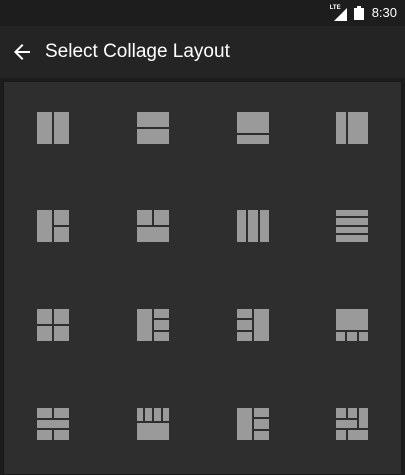 The width and height of the screenshot is (405, 475). I want to click on layout-top-large-bottom-three-icon, so click(352, 325).